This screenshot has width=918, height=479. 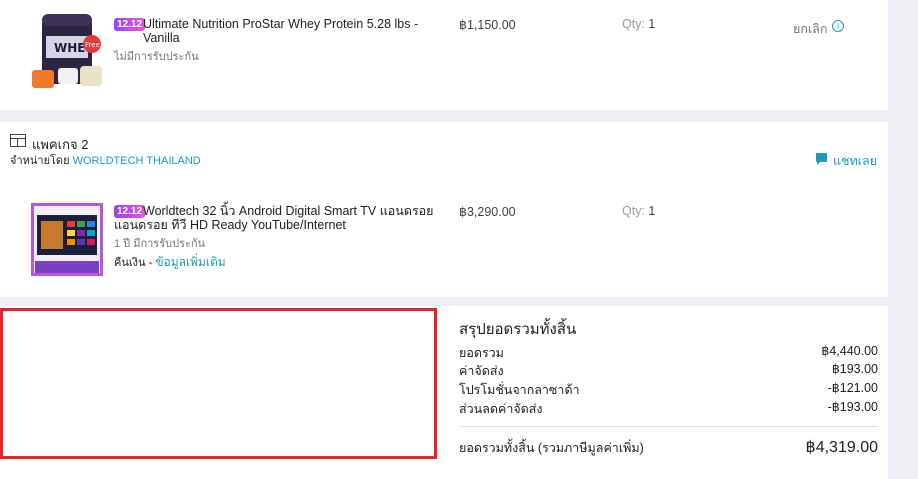 I want to click on package-icon, so click(x=18, y=140).